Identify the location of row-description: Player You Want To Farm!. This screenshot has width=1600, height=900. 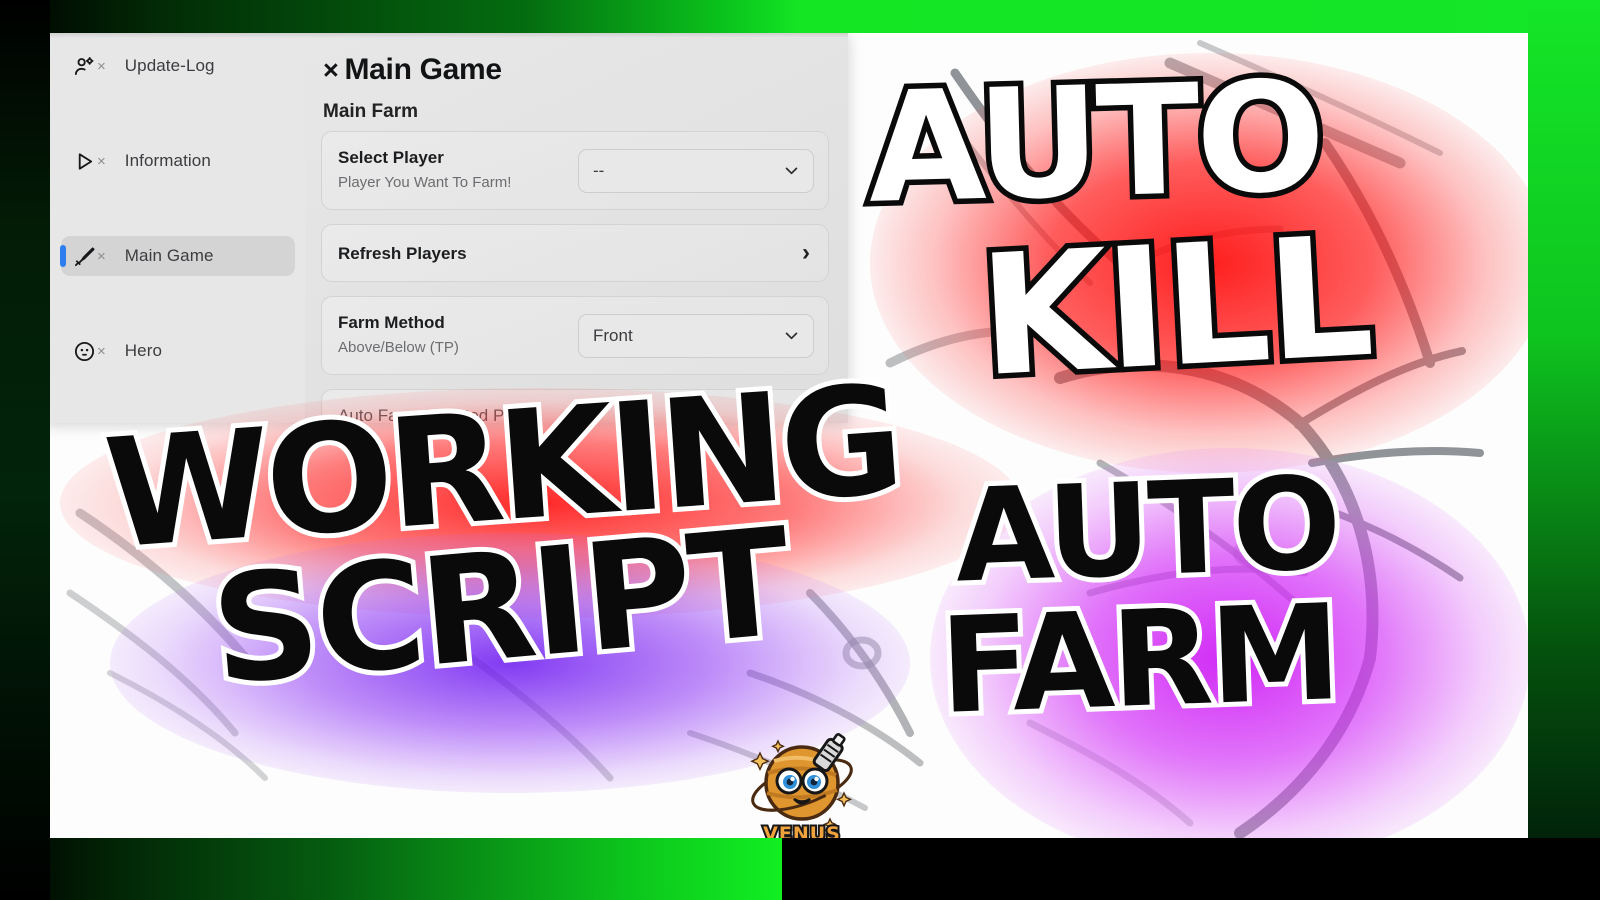
(425, 182).